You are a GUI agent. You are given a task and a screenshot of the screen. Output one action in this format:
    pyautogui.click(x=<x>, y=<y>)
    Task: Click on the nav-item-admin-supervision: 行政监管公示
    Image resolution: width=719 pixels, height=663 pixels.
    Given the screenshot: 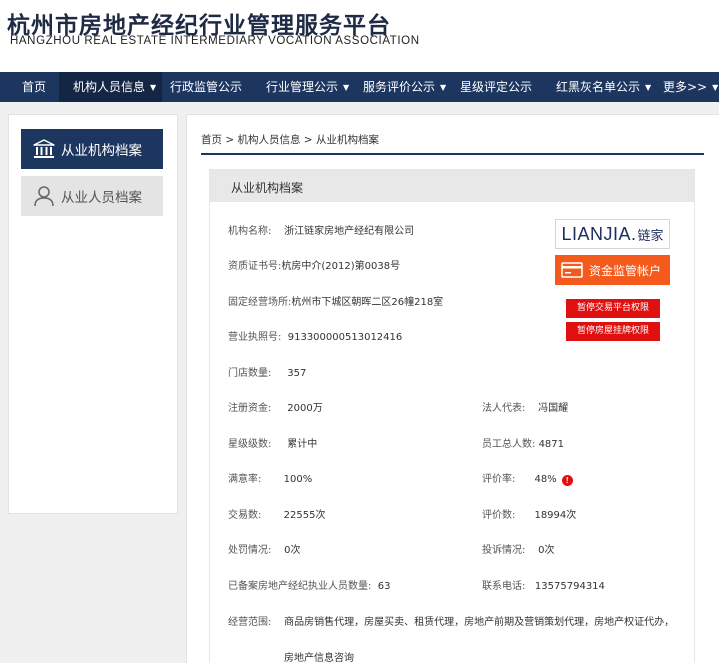 What is the action you would take?
    pyautogui.click(x=206, y=87)
    